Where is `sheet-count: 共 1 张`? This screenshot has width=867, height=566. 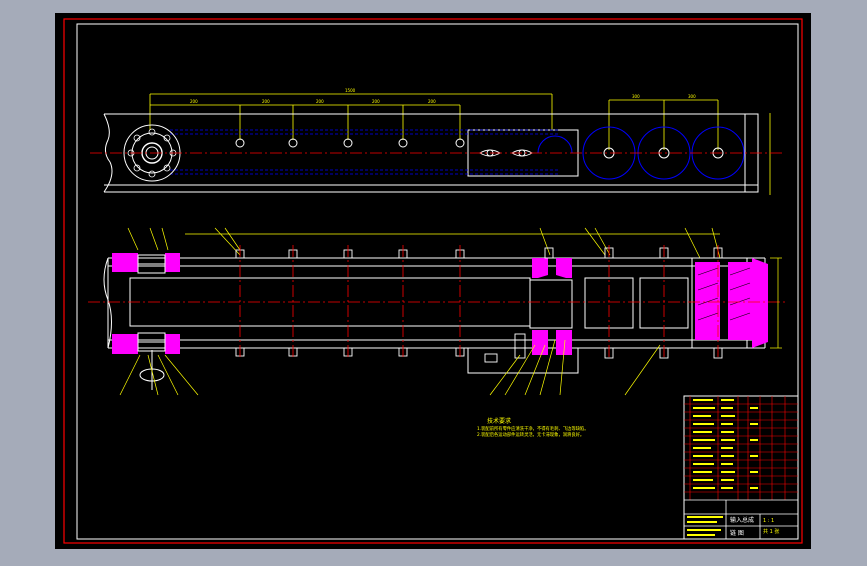 sheet-count: 共 1 张 is located at coordinates (771, 531).